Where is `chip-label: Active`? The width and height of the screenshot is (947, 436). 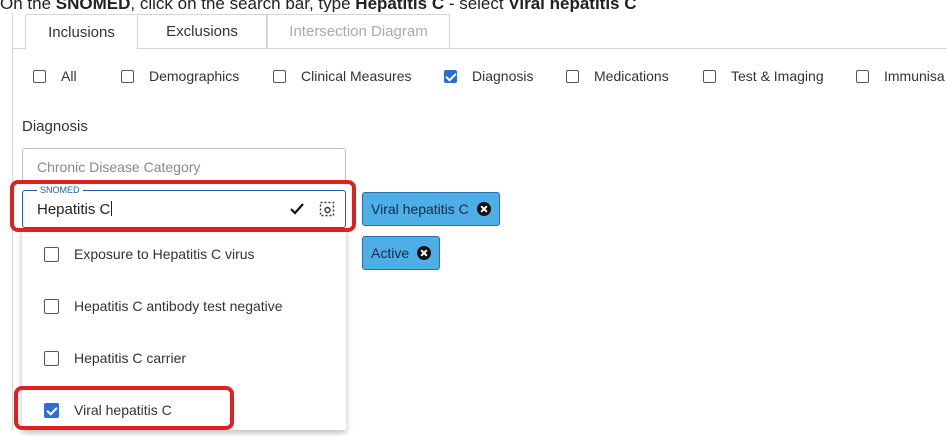
chip-label: Active is located at coordinates (390, 253).